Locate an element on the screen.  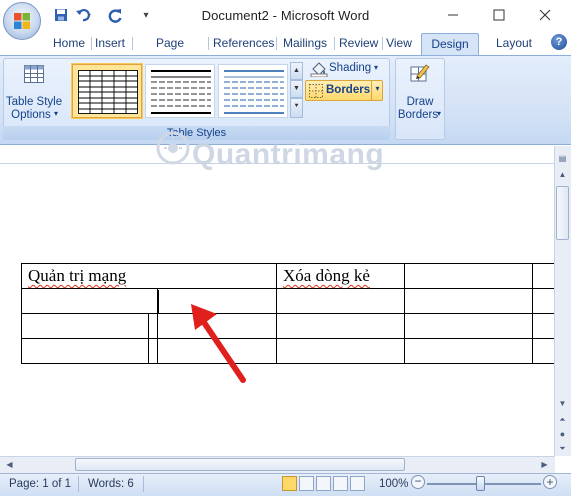
shading-label: Shading is located at coordinates (350, 68).